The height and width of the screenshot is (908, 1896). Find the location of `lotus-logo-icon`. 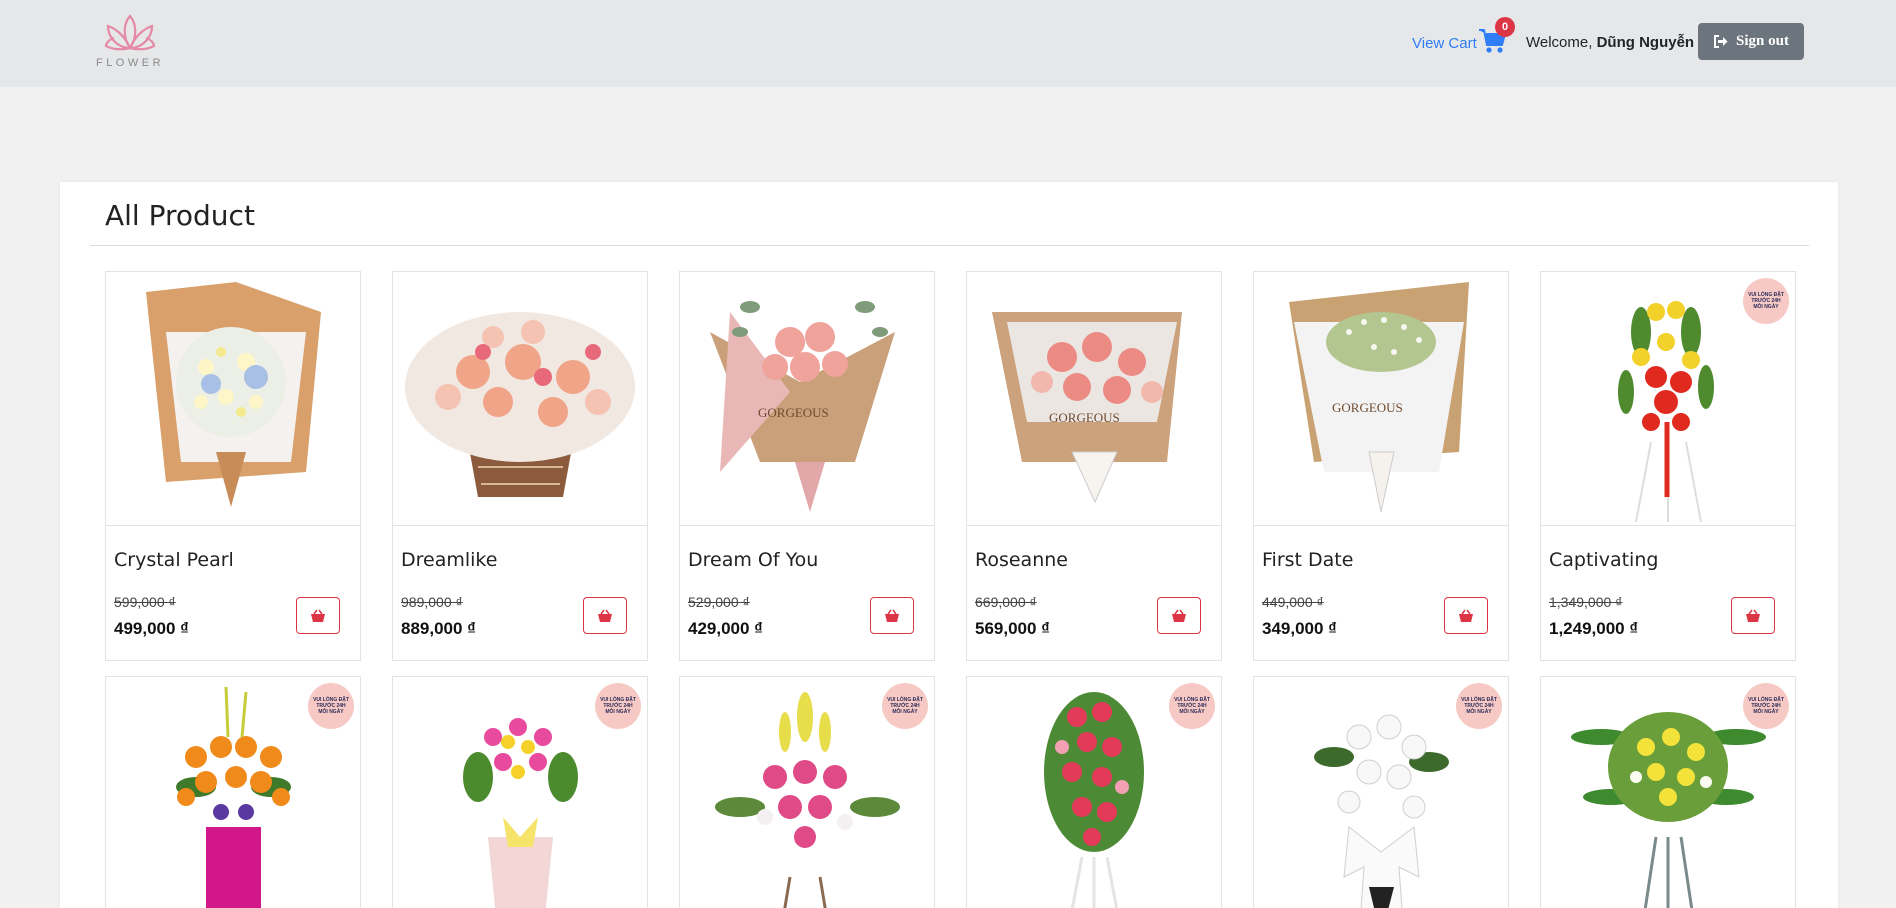

lotus-logo-icon is located at coordinates (130, 32).